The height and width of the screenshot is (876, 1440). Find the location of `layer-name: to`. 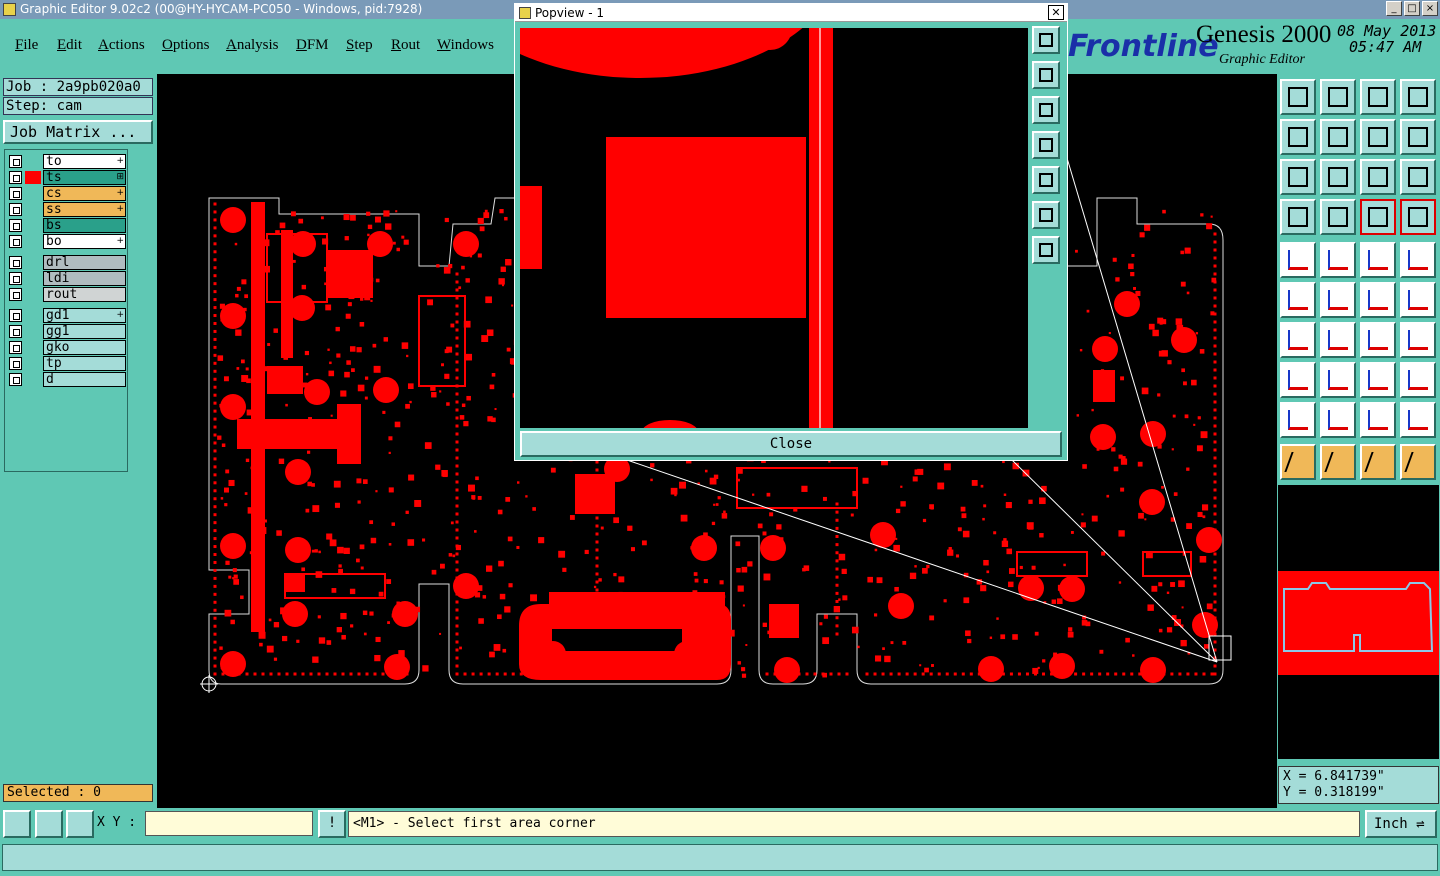

layer-name: to is located at coordinates (84, 161).